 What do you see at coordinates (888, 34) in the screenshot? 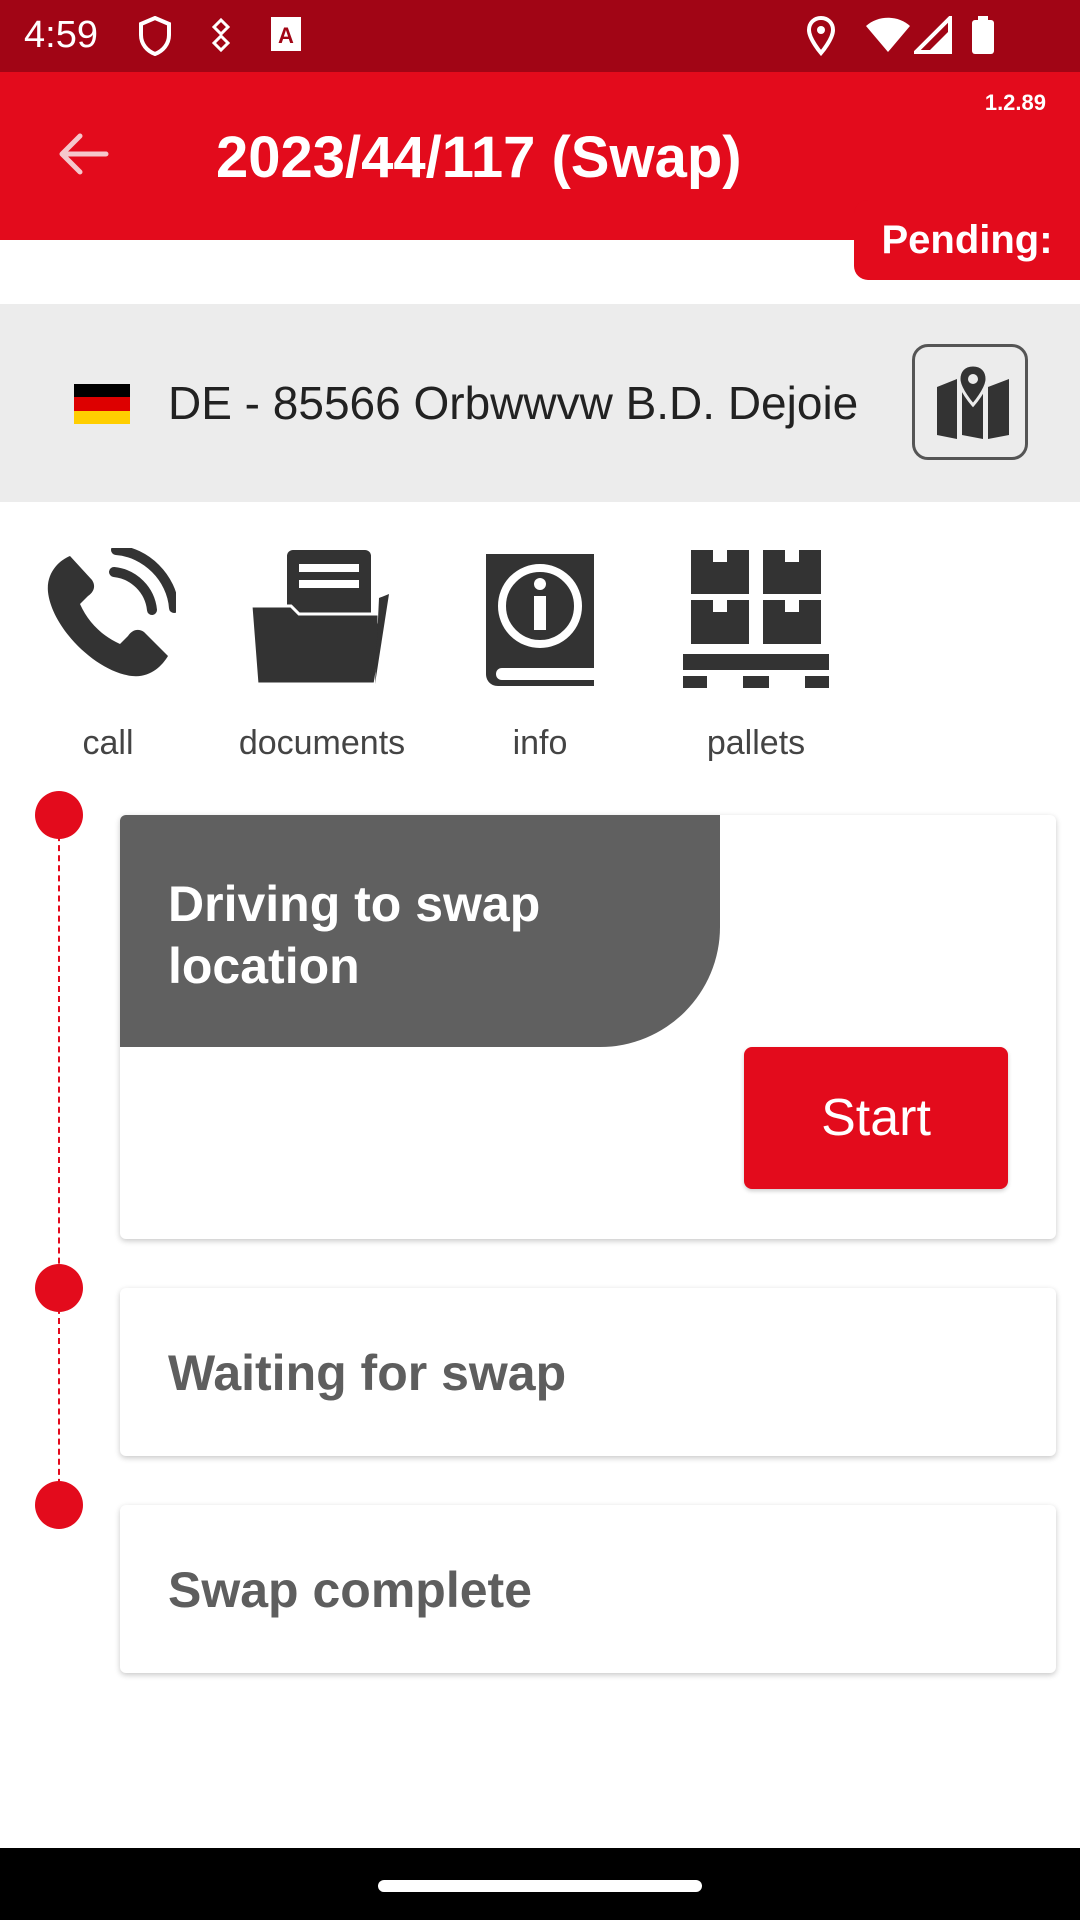
I see `wifi-icon` at bounding box center [888, 34].